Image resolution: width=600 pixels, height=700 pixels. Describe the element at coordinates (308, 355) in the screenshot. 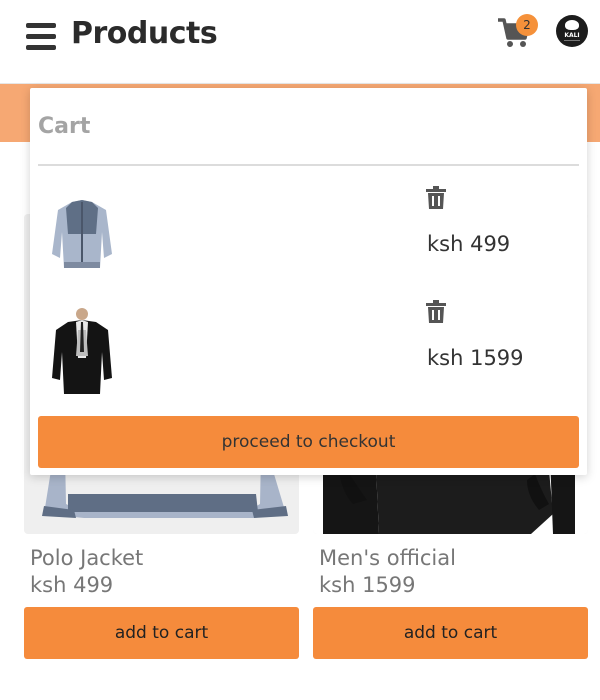

I see `cart-item: ksh 1599` at that location.